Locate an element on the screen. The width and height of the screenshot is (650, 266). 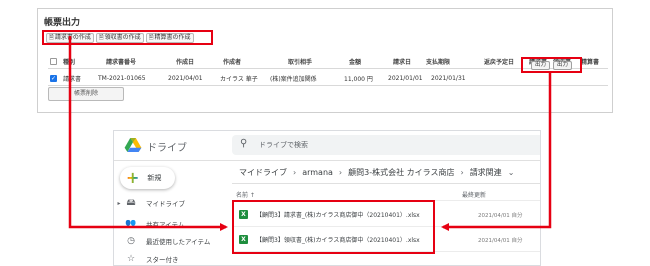
header-divider is located at coordinates (327, 160).